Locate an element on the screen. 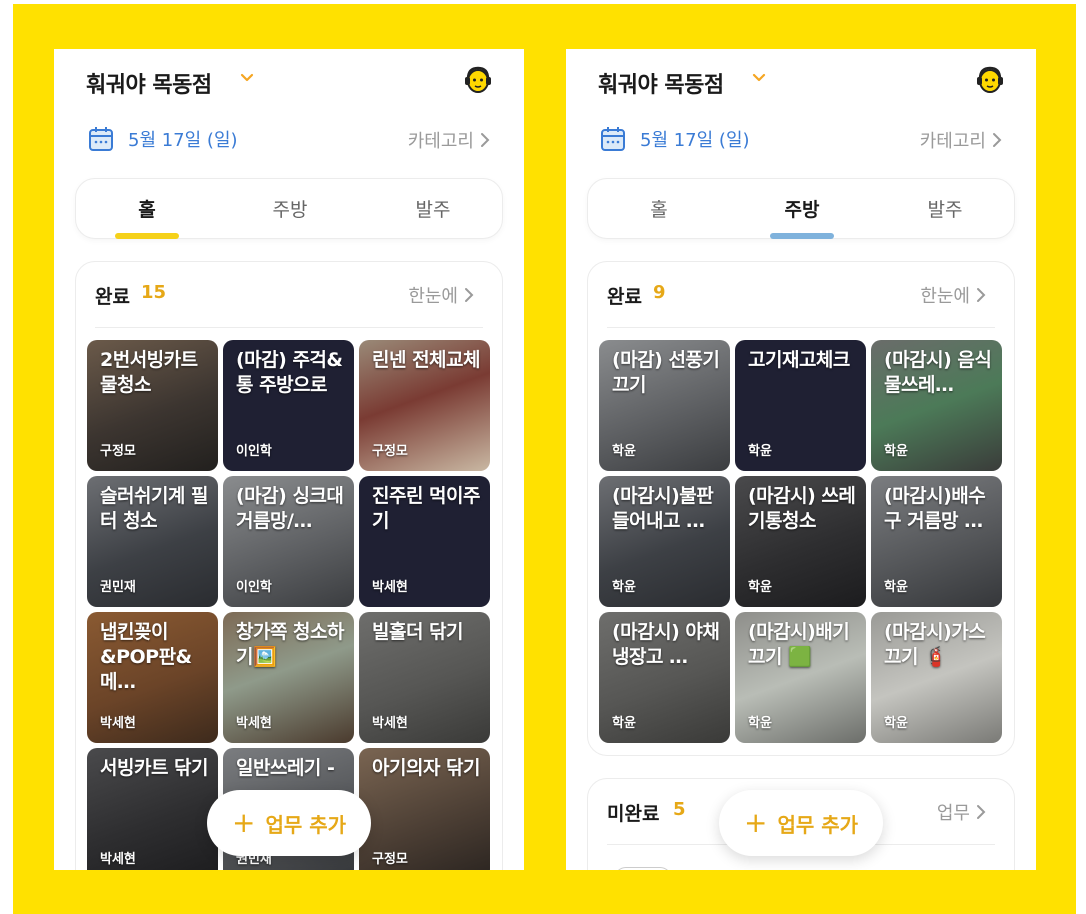 The image size is (1086, 914). task-tile: (마감시)불판 들어내고 … 학윤 is located at coordinates (664, 541).